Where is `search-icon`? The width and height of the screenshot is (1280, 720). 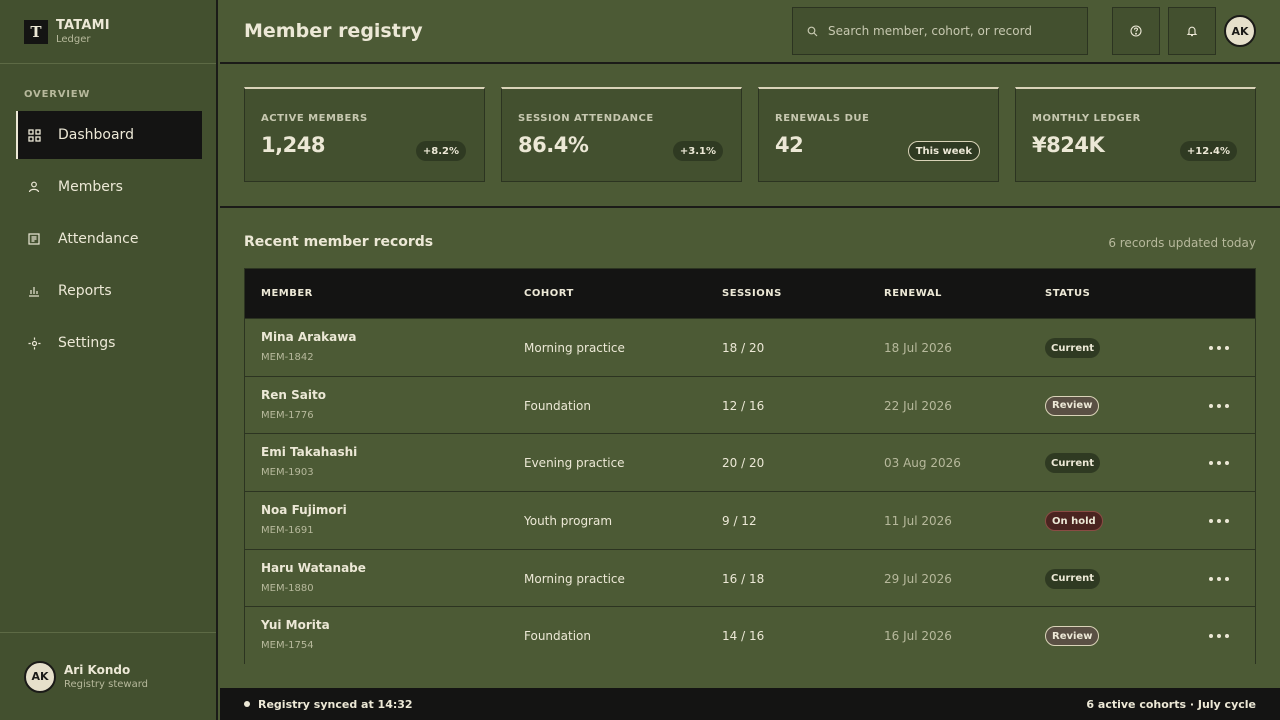 search-icon is located at coordinates (812, 31).